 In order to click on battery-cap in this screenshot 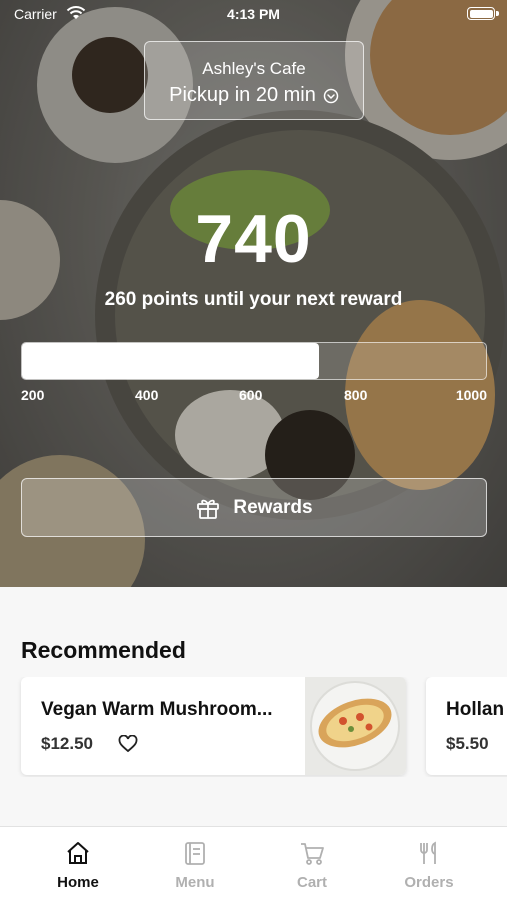, I will do `click(497, 13)`.